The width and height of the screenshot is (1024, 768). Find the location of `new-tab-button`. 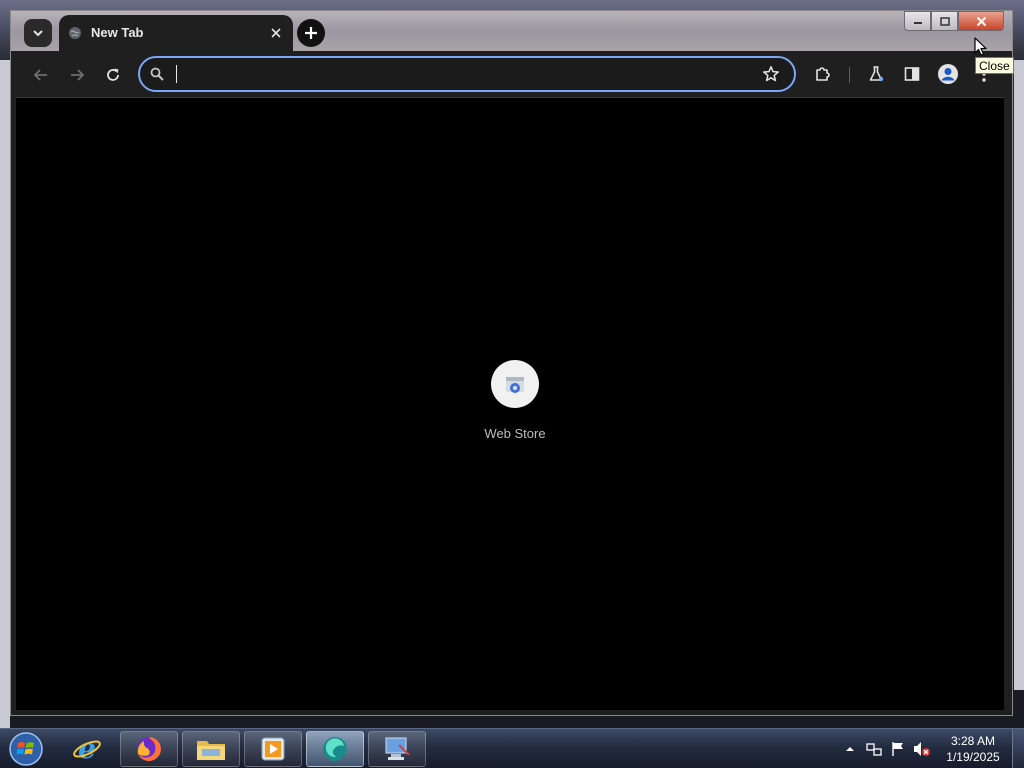

new-tab-button is located at coordinates (311, 33).